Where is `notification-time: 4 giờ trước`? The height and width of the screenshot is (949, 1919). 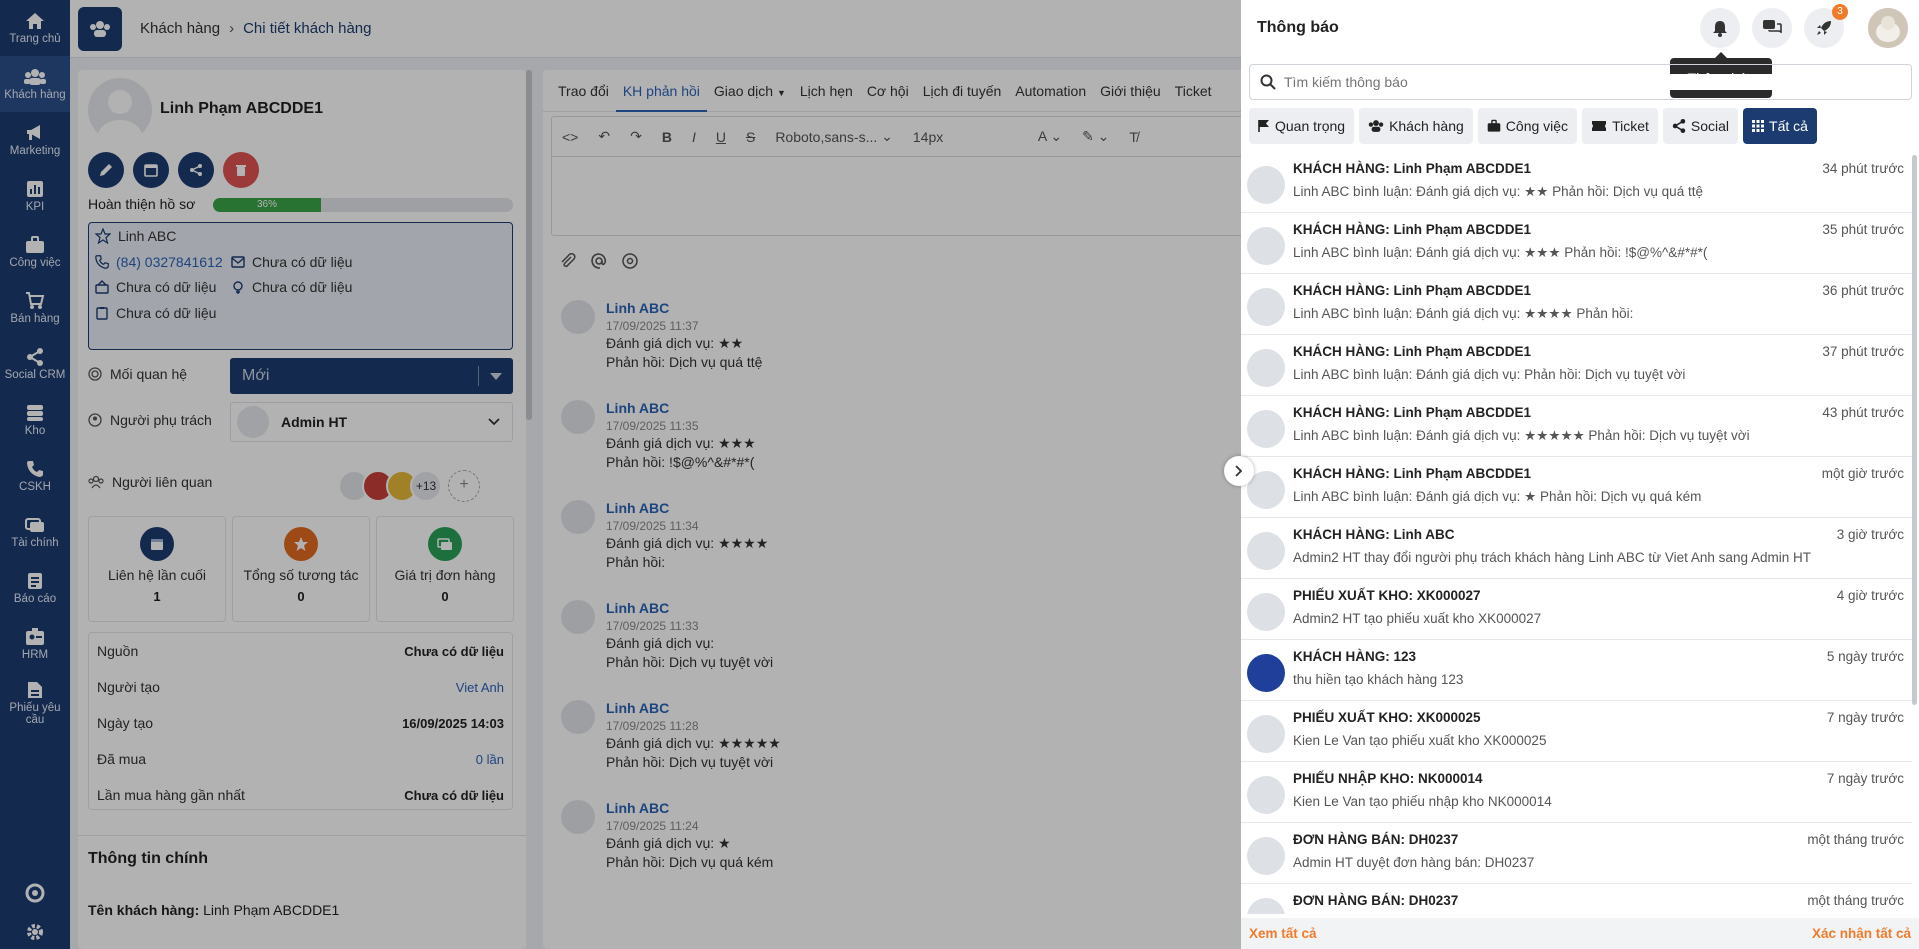
notification-time: 4 giờ trước is located at coordinates (1870, 595).